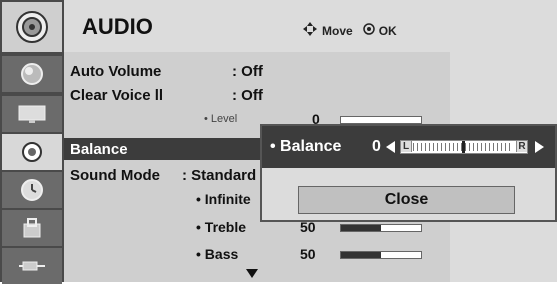 The width and height of the screenshot is (557, 284). Describe the element at coordinates (361, 228) in the screenshot. I see `treble-fill` at that location.